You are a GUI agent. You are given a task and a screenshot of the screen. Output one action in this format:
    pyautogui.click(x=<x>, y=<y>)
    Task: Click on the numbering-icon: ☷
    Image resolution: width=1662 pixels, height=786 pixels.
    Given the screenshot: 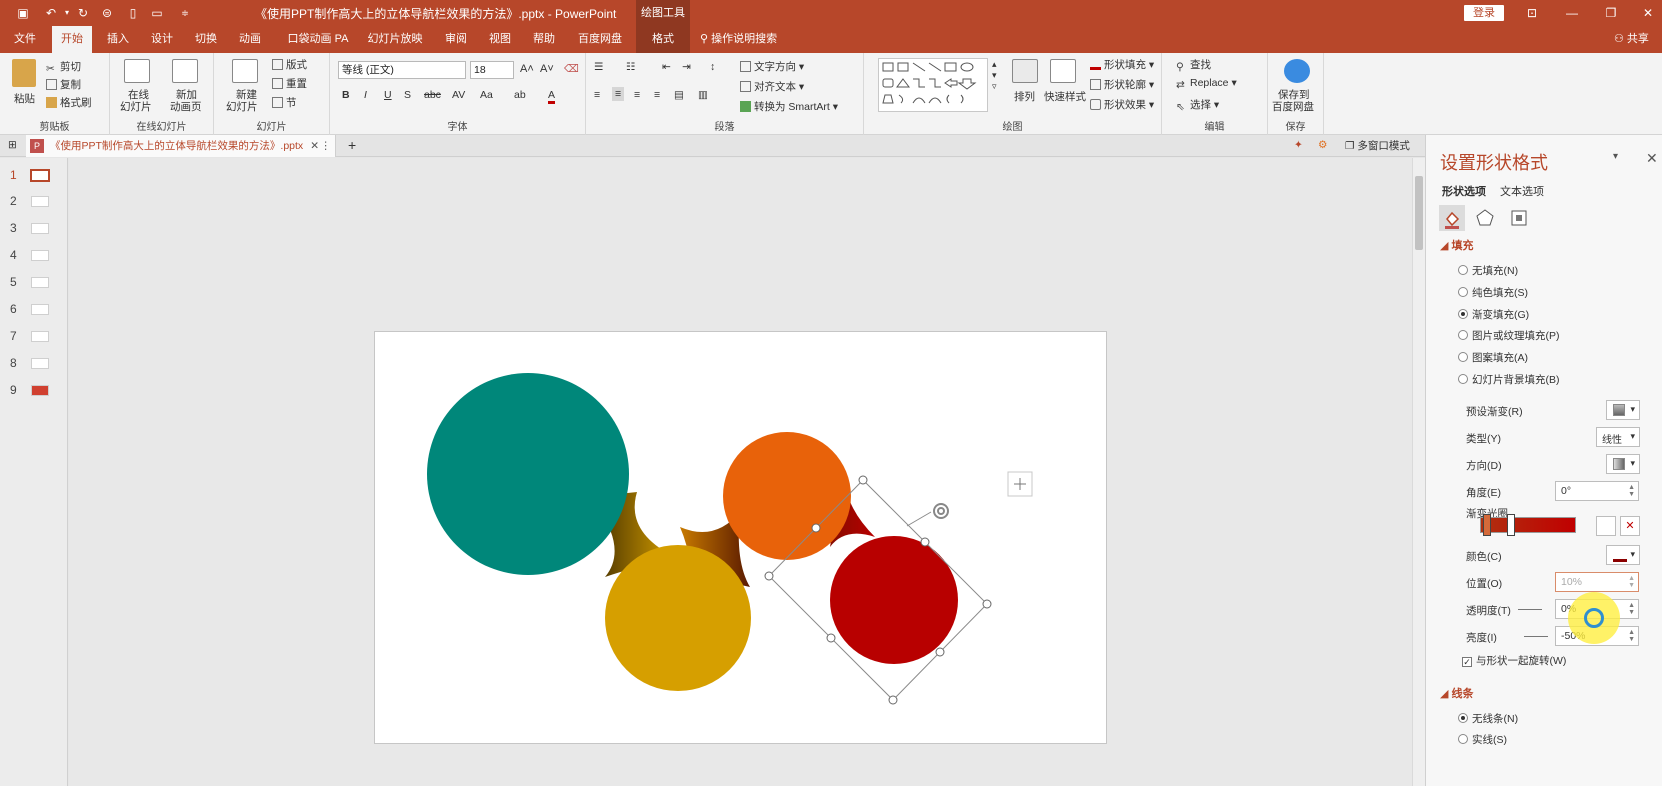 What is the action you would take?
    pyautogui.click(x=630, y=67)
    